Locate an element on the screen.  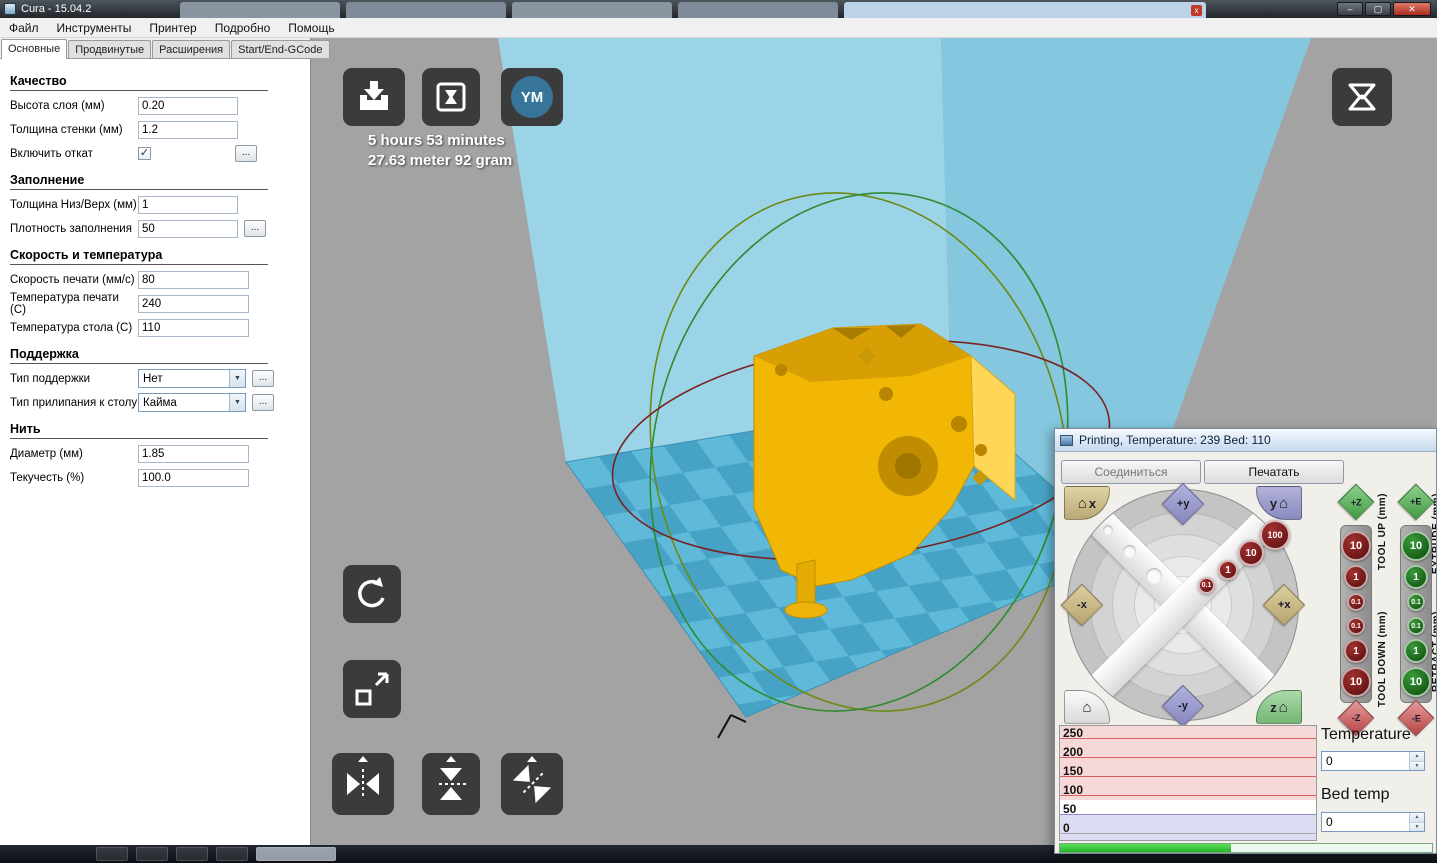
minus-x-label: -x is located at coordinates (1082, 605).